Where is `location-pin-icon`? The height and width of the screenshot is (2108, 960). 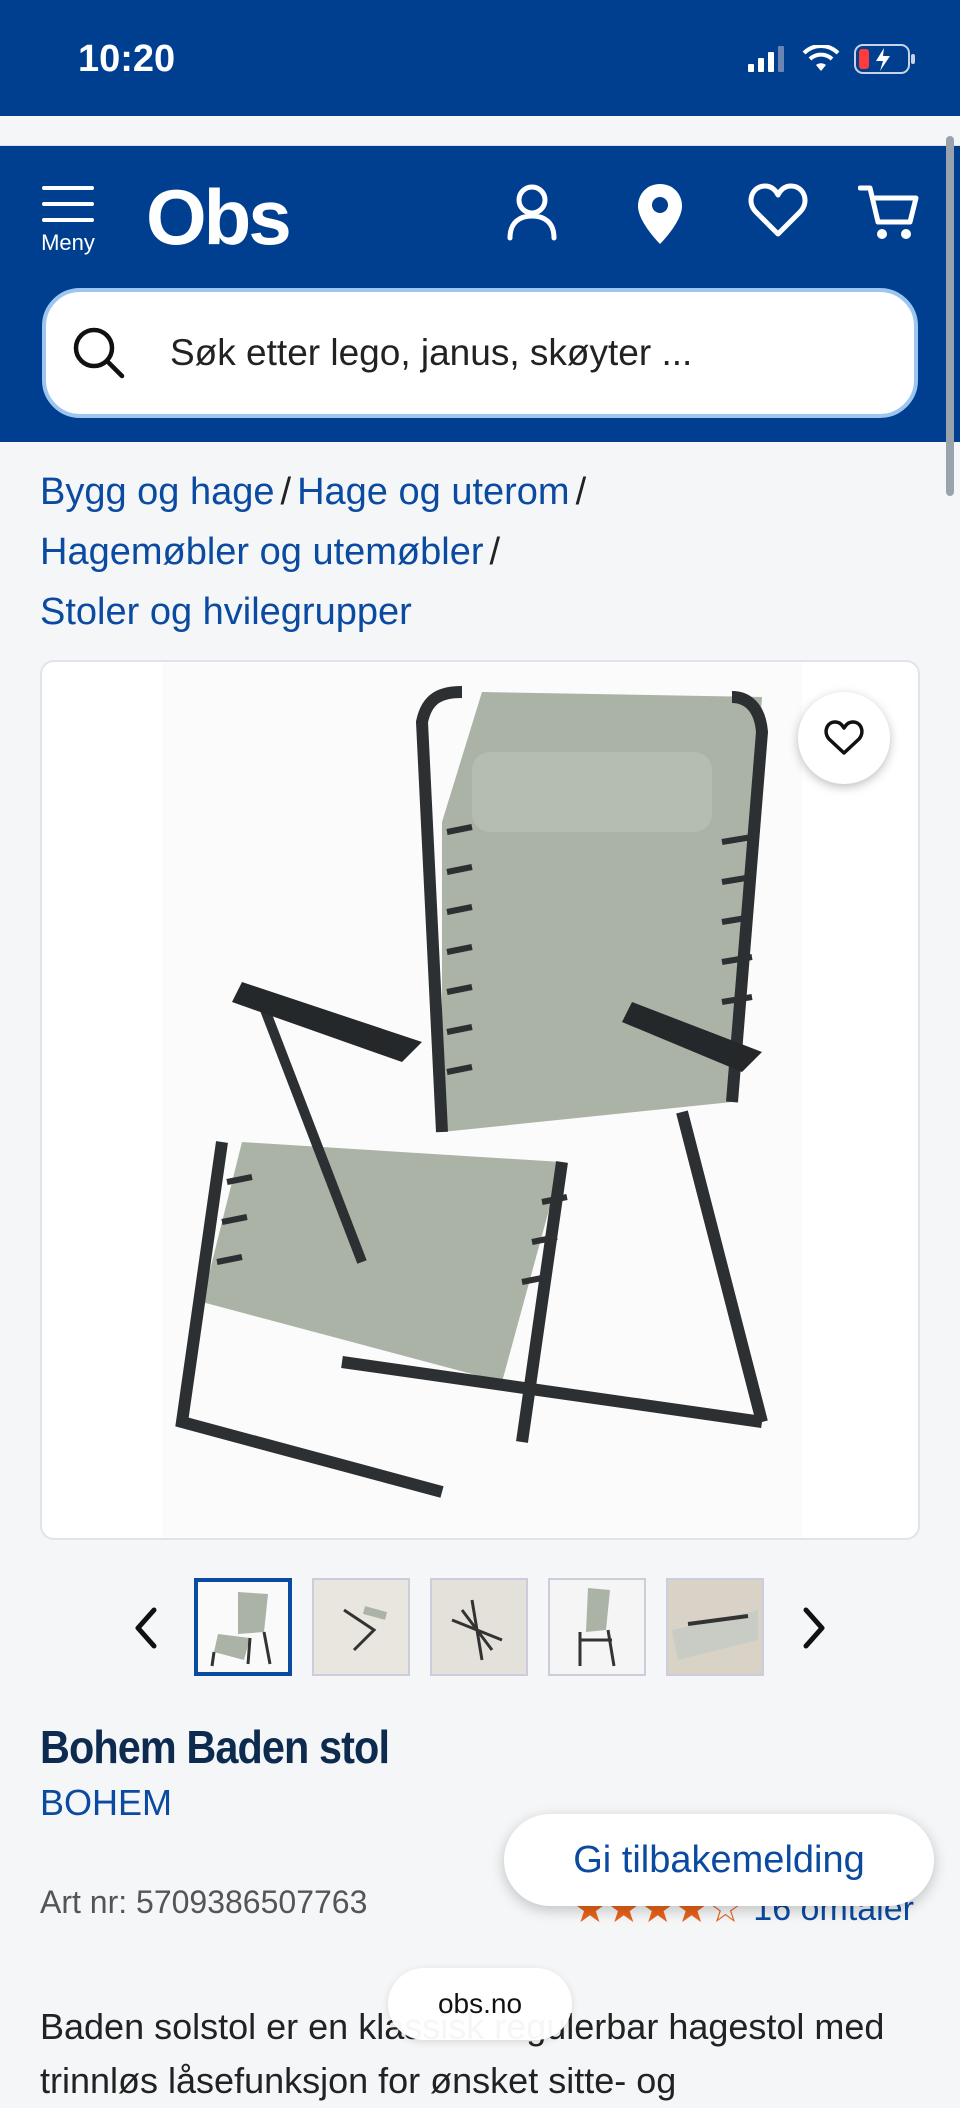 location-pin-icon is located at coordinates (660, 214).